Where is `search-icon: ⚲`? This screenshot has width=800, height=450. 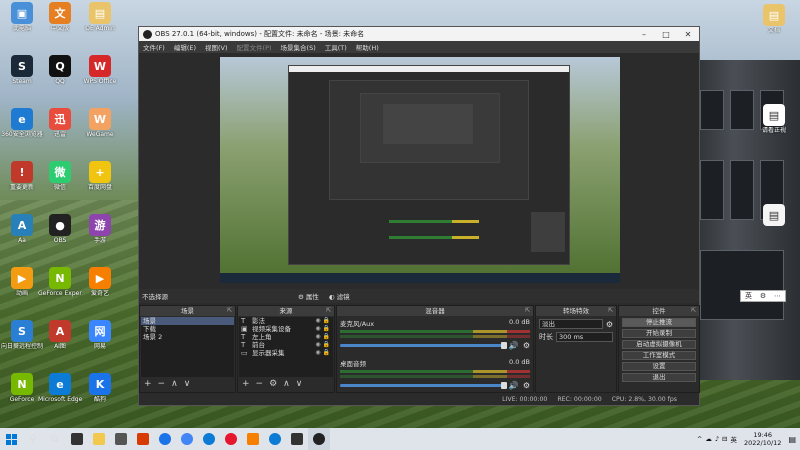
search-icon: ⚲ is located at coordinates (33, 439).